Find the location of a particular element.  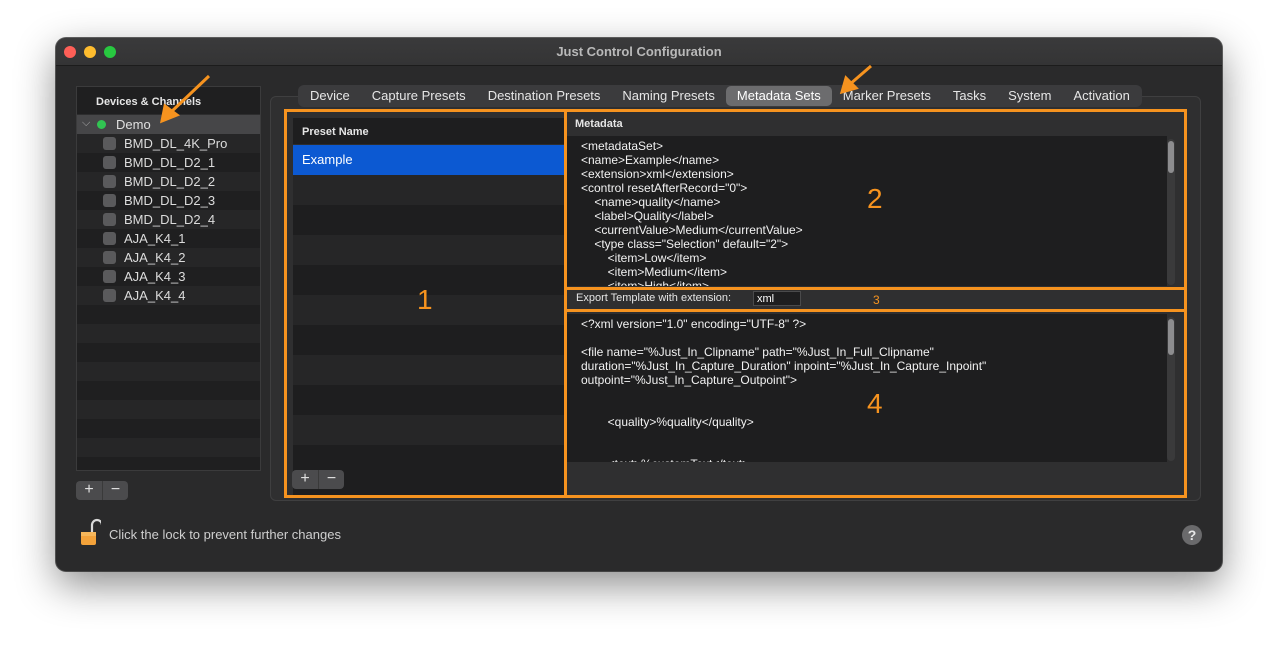

remove-device-button: − is located at coordinates (115, 490).